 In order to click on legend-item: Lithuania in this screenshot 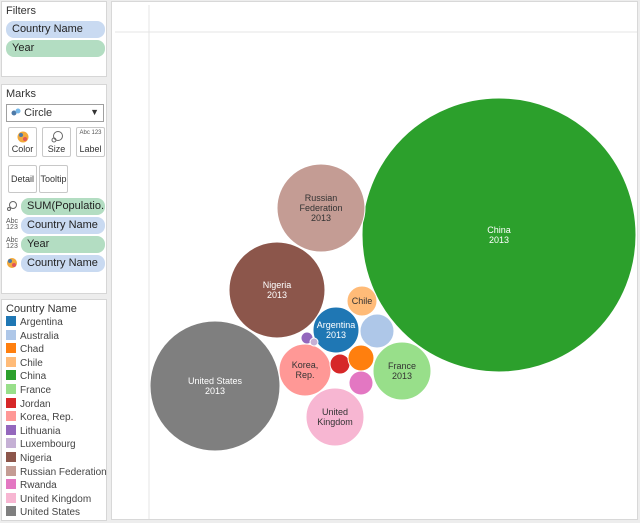, I will do `click(33, 431)`.